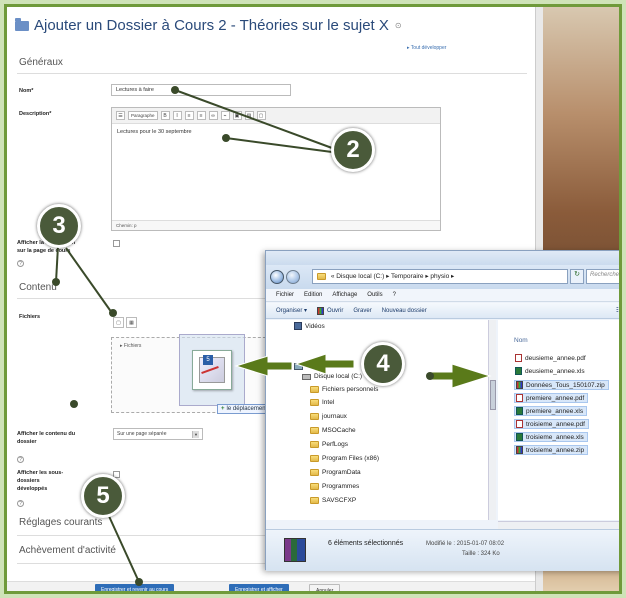  I want to click on nav-scrollbar, so click(492, 420).